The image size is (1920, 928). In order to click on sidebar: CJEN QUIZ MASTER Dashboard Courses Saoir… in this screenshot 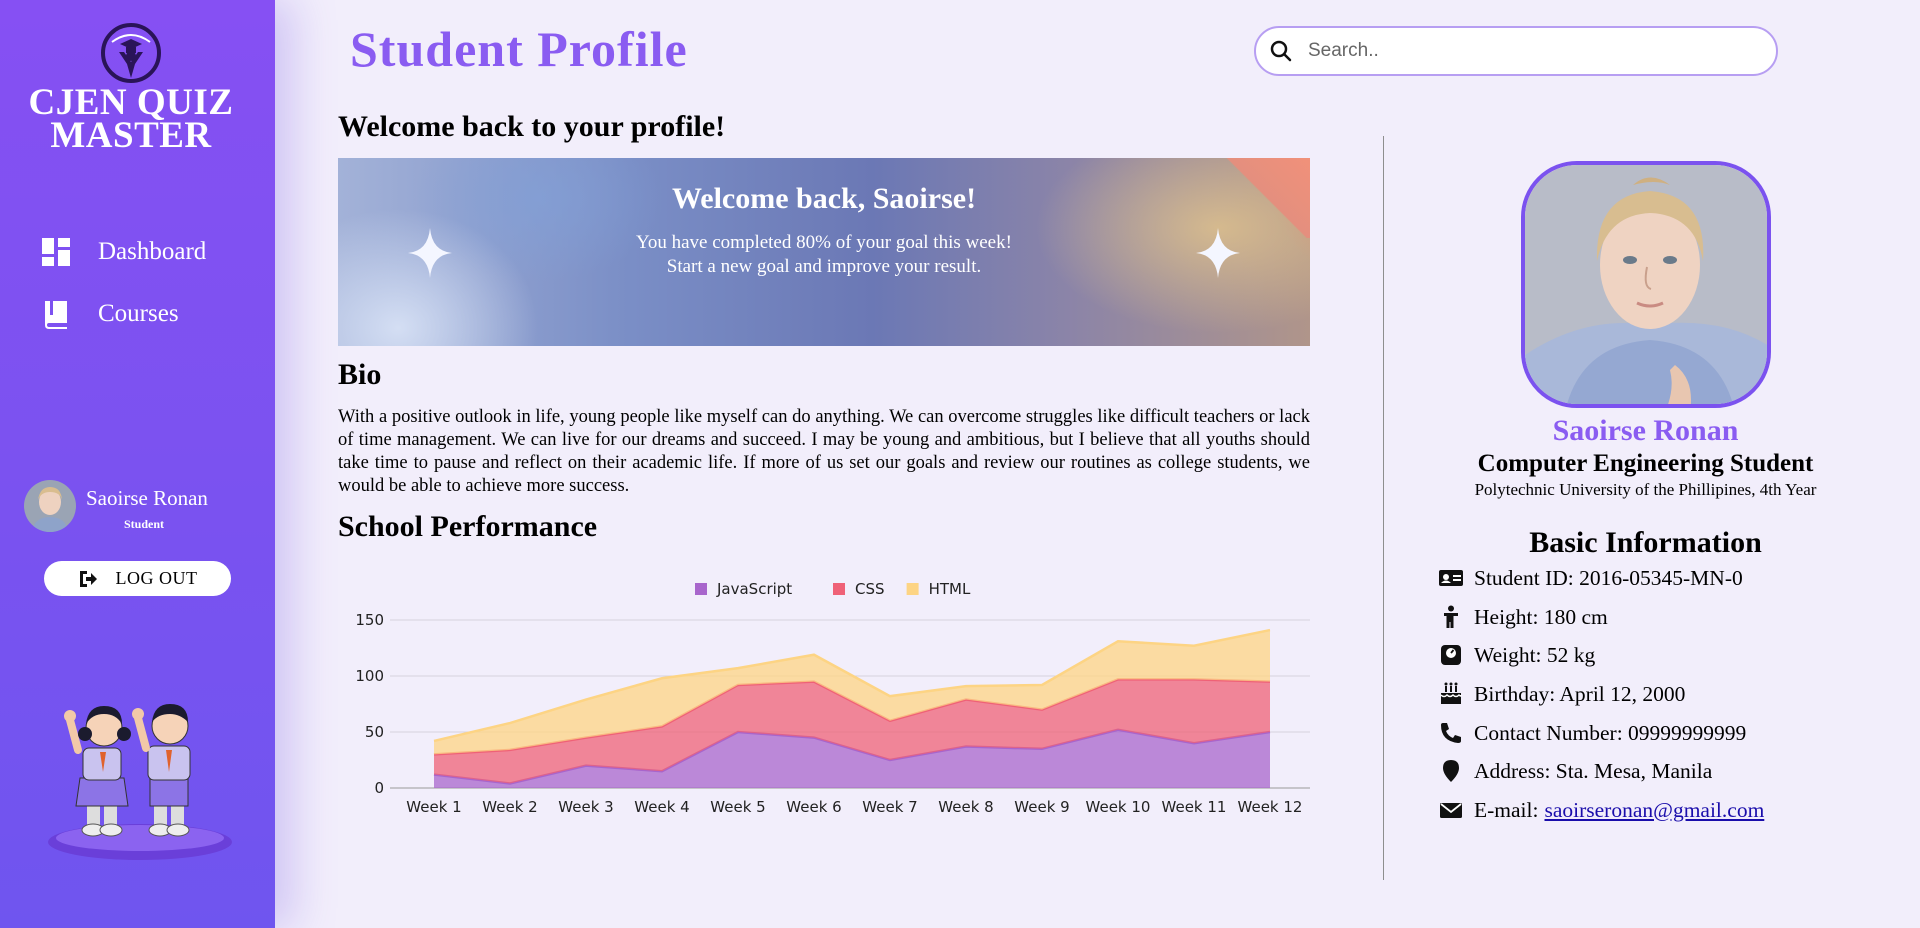, I will do `click(137, 464)`.